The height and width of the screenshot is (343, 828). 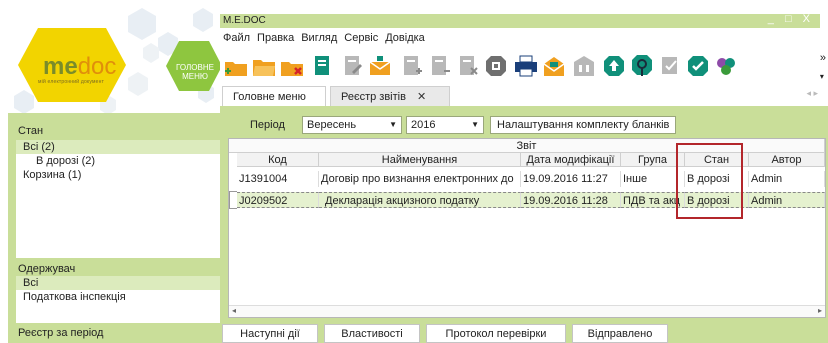 I want to click on edit-document-button, so click(x=352, y=66).